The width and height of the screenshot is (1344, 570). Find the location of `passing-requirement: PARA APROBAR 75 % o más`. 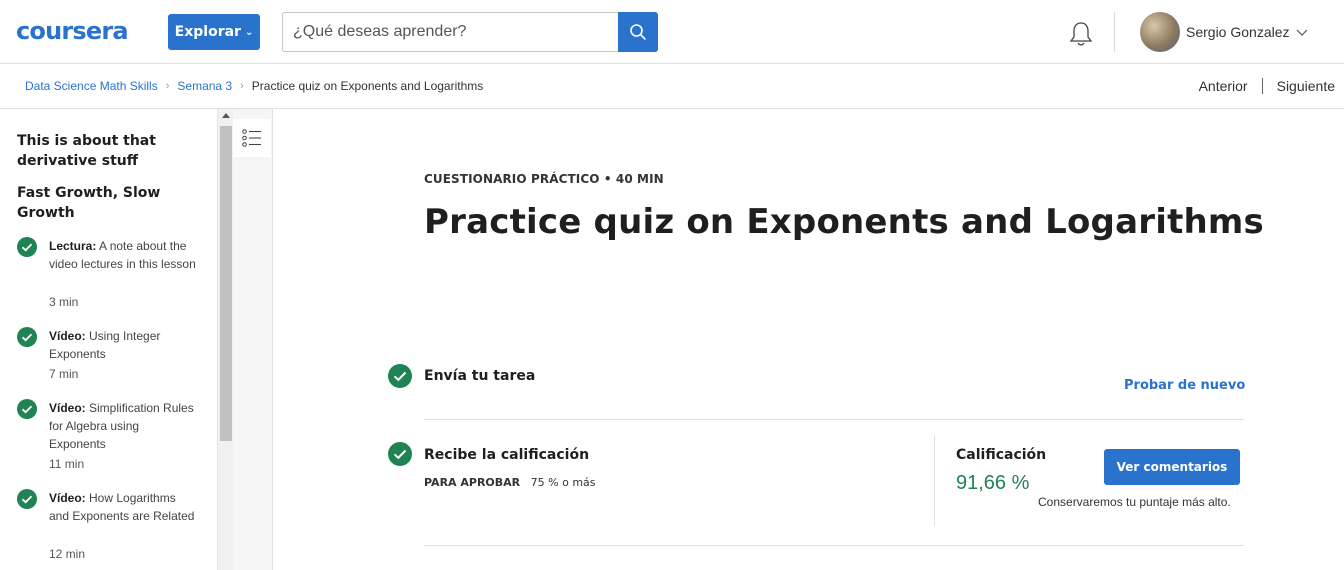

passing-requirement: PARA APROBAR 75 % o más is located at coordinates (510, 482).